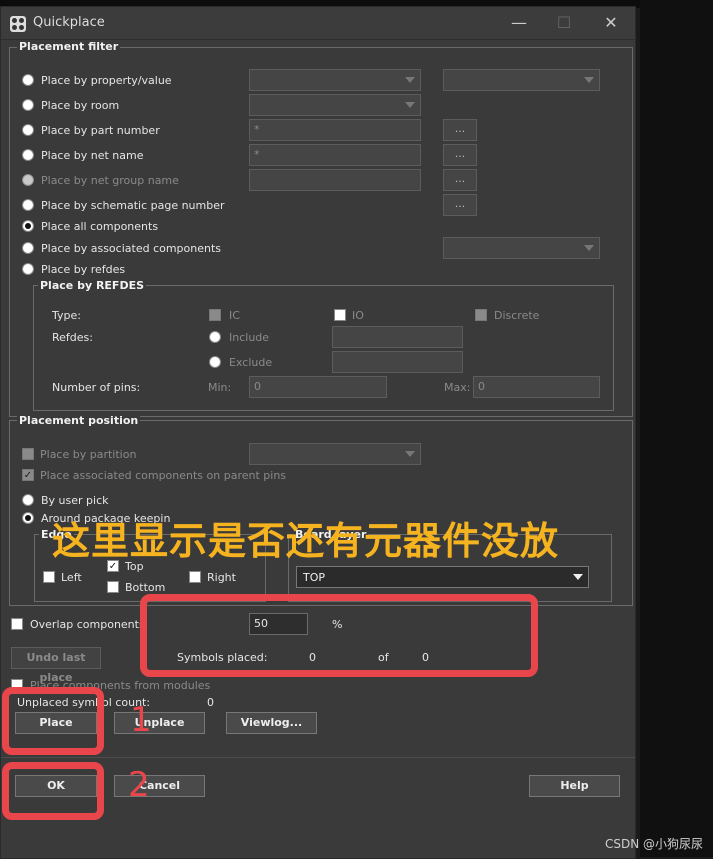  Describe the element at coordinates (79, 420) in the screenshot. I see `placement-position-label: Placement position` at that location.